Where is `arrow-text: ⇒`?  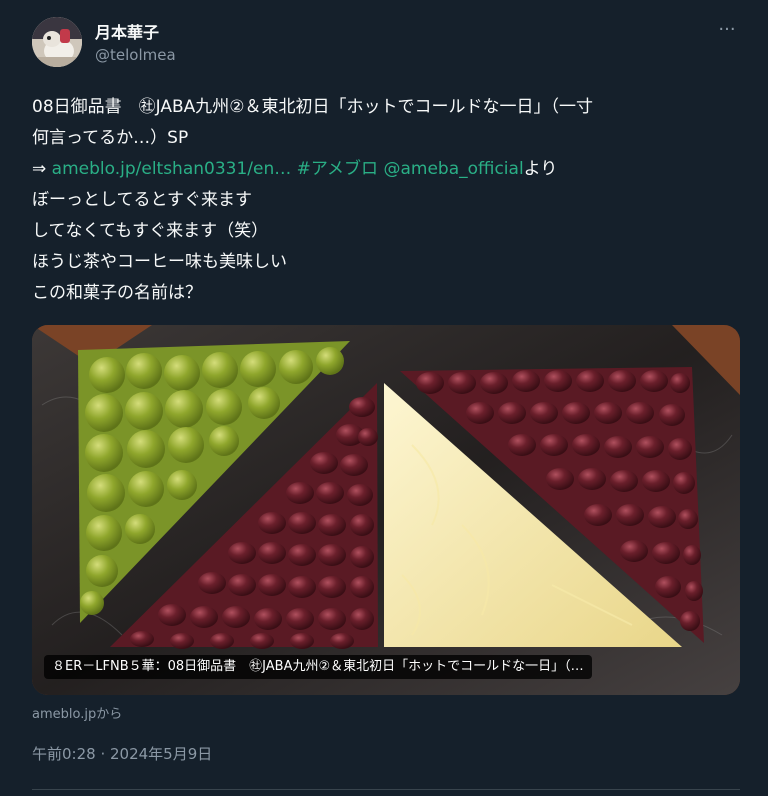 arrow-text: ⇒ is located at coordinates (42, 169).